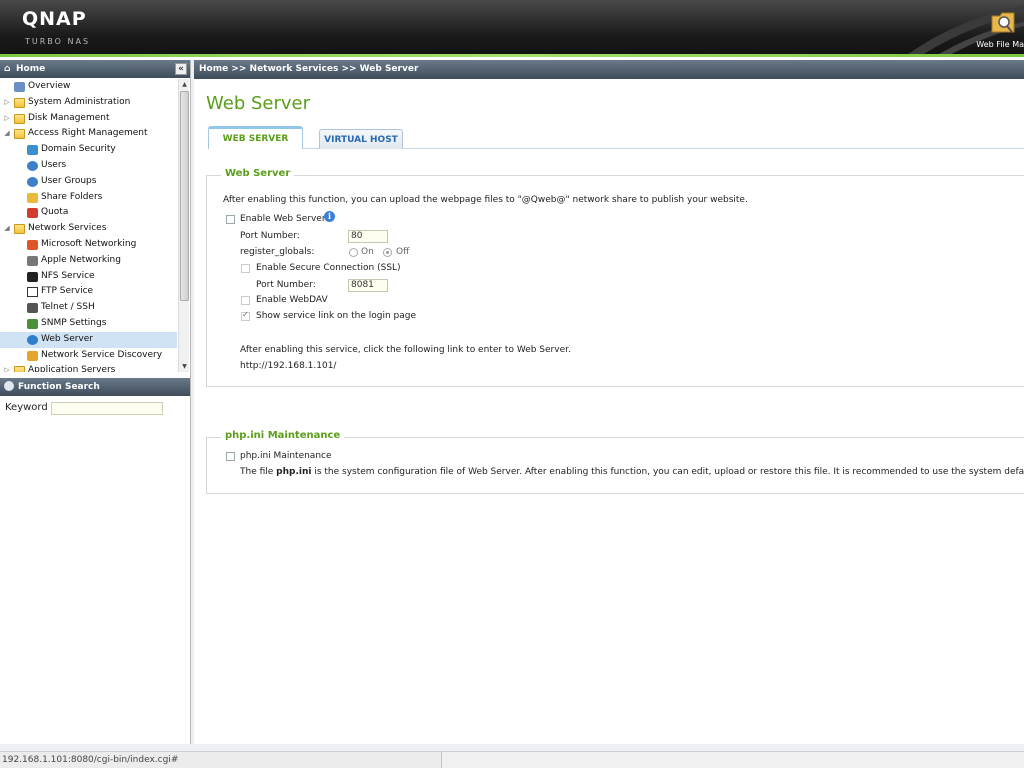 This screenshot has height=768, width=1024. I want to click on sidebar-item-snmp-settings: SNMP Settings, so click(88, 324).